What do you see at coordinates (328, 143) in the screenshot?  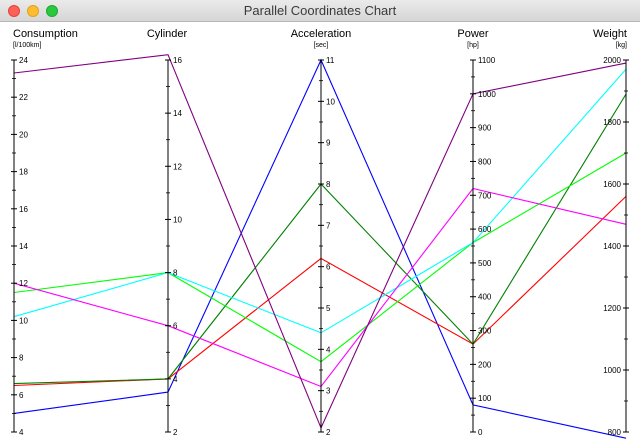 I see `tick-label-acceleration-9: 9` at bounding box center [328, 143].